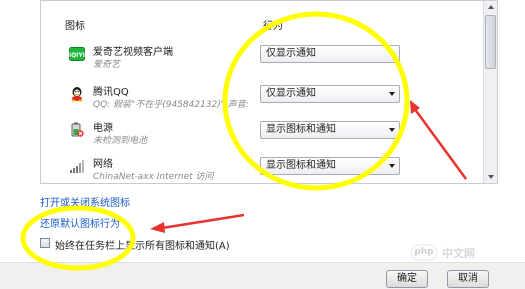  I want to click on list-item-power: 电源 未检测到电池 显示图标和通知, so click(261, 132).